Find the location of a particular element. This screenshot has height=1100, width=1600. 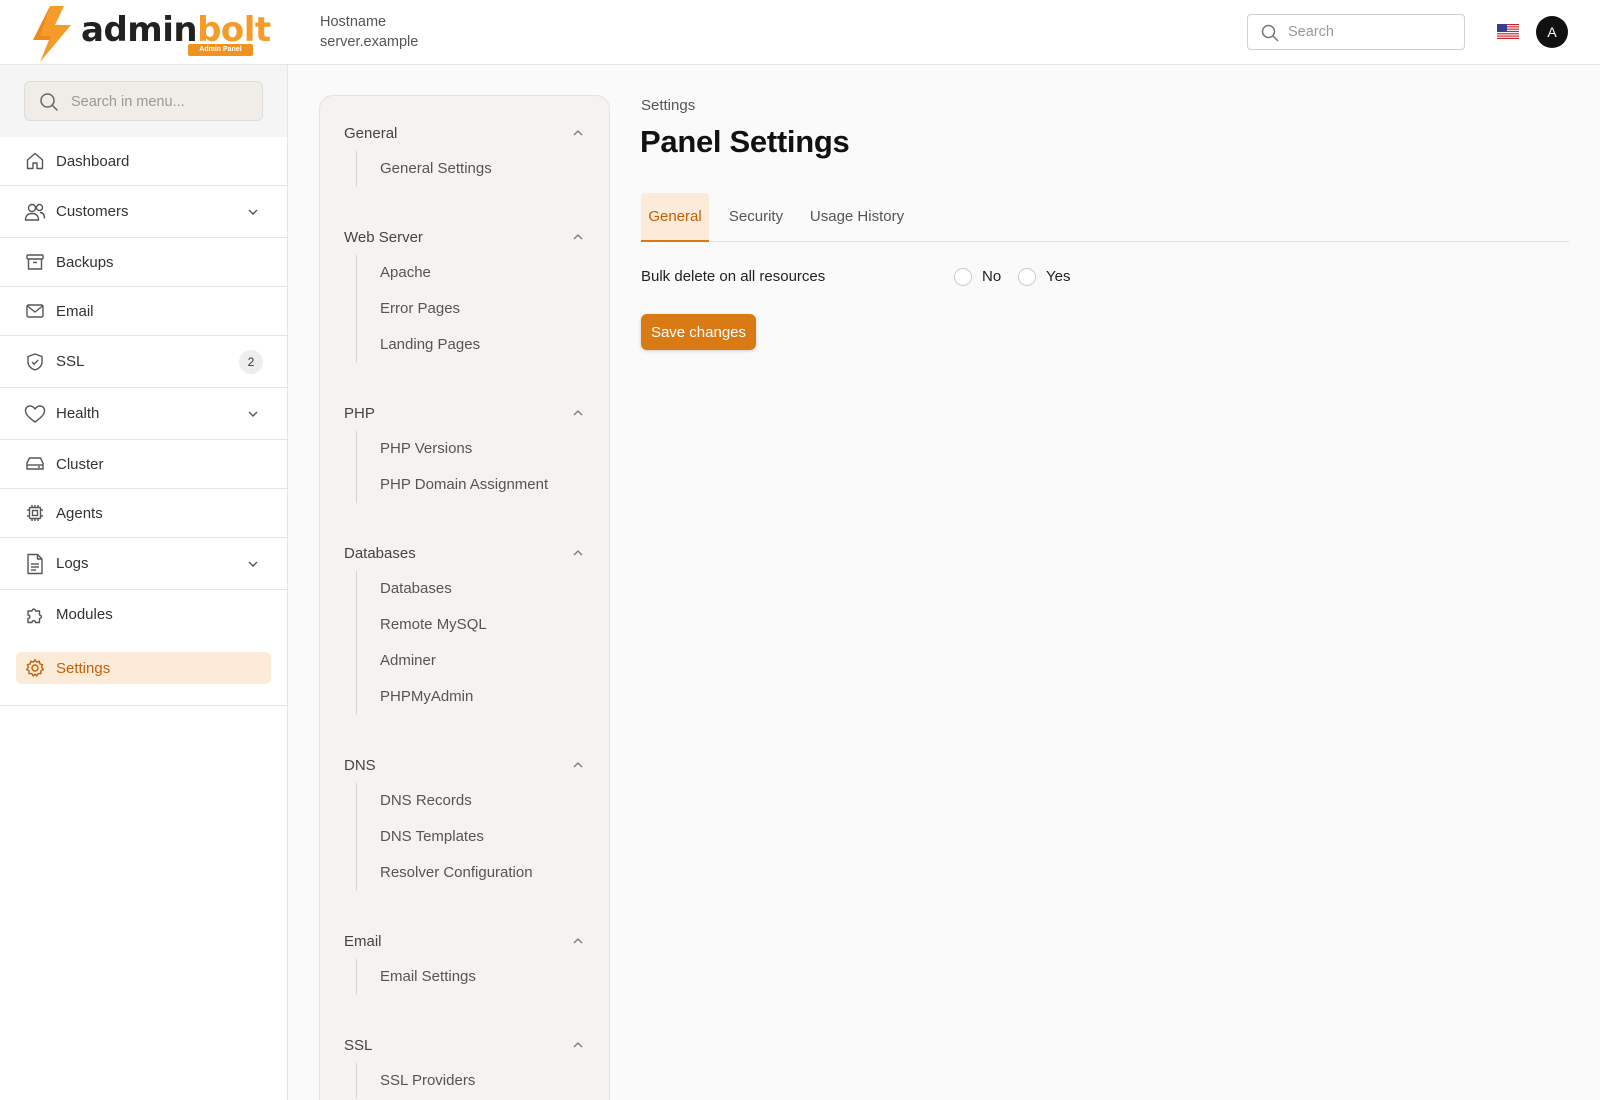

settings-nav-item-databases: Databases is located at coordinates (482, 589).